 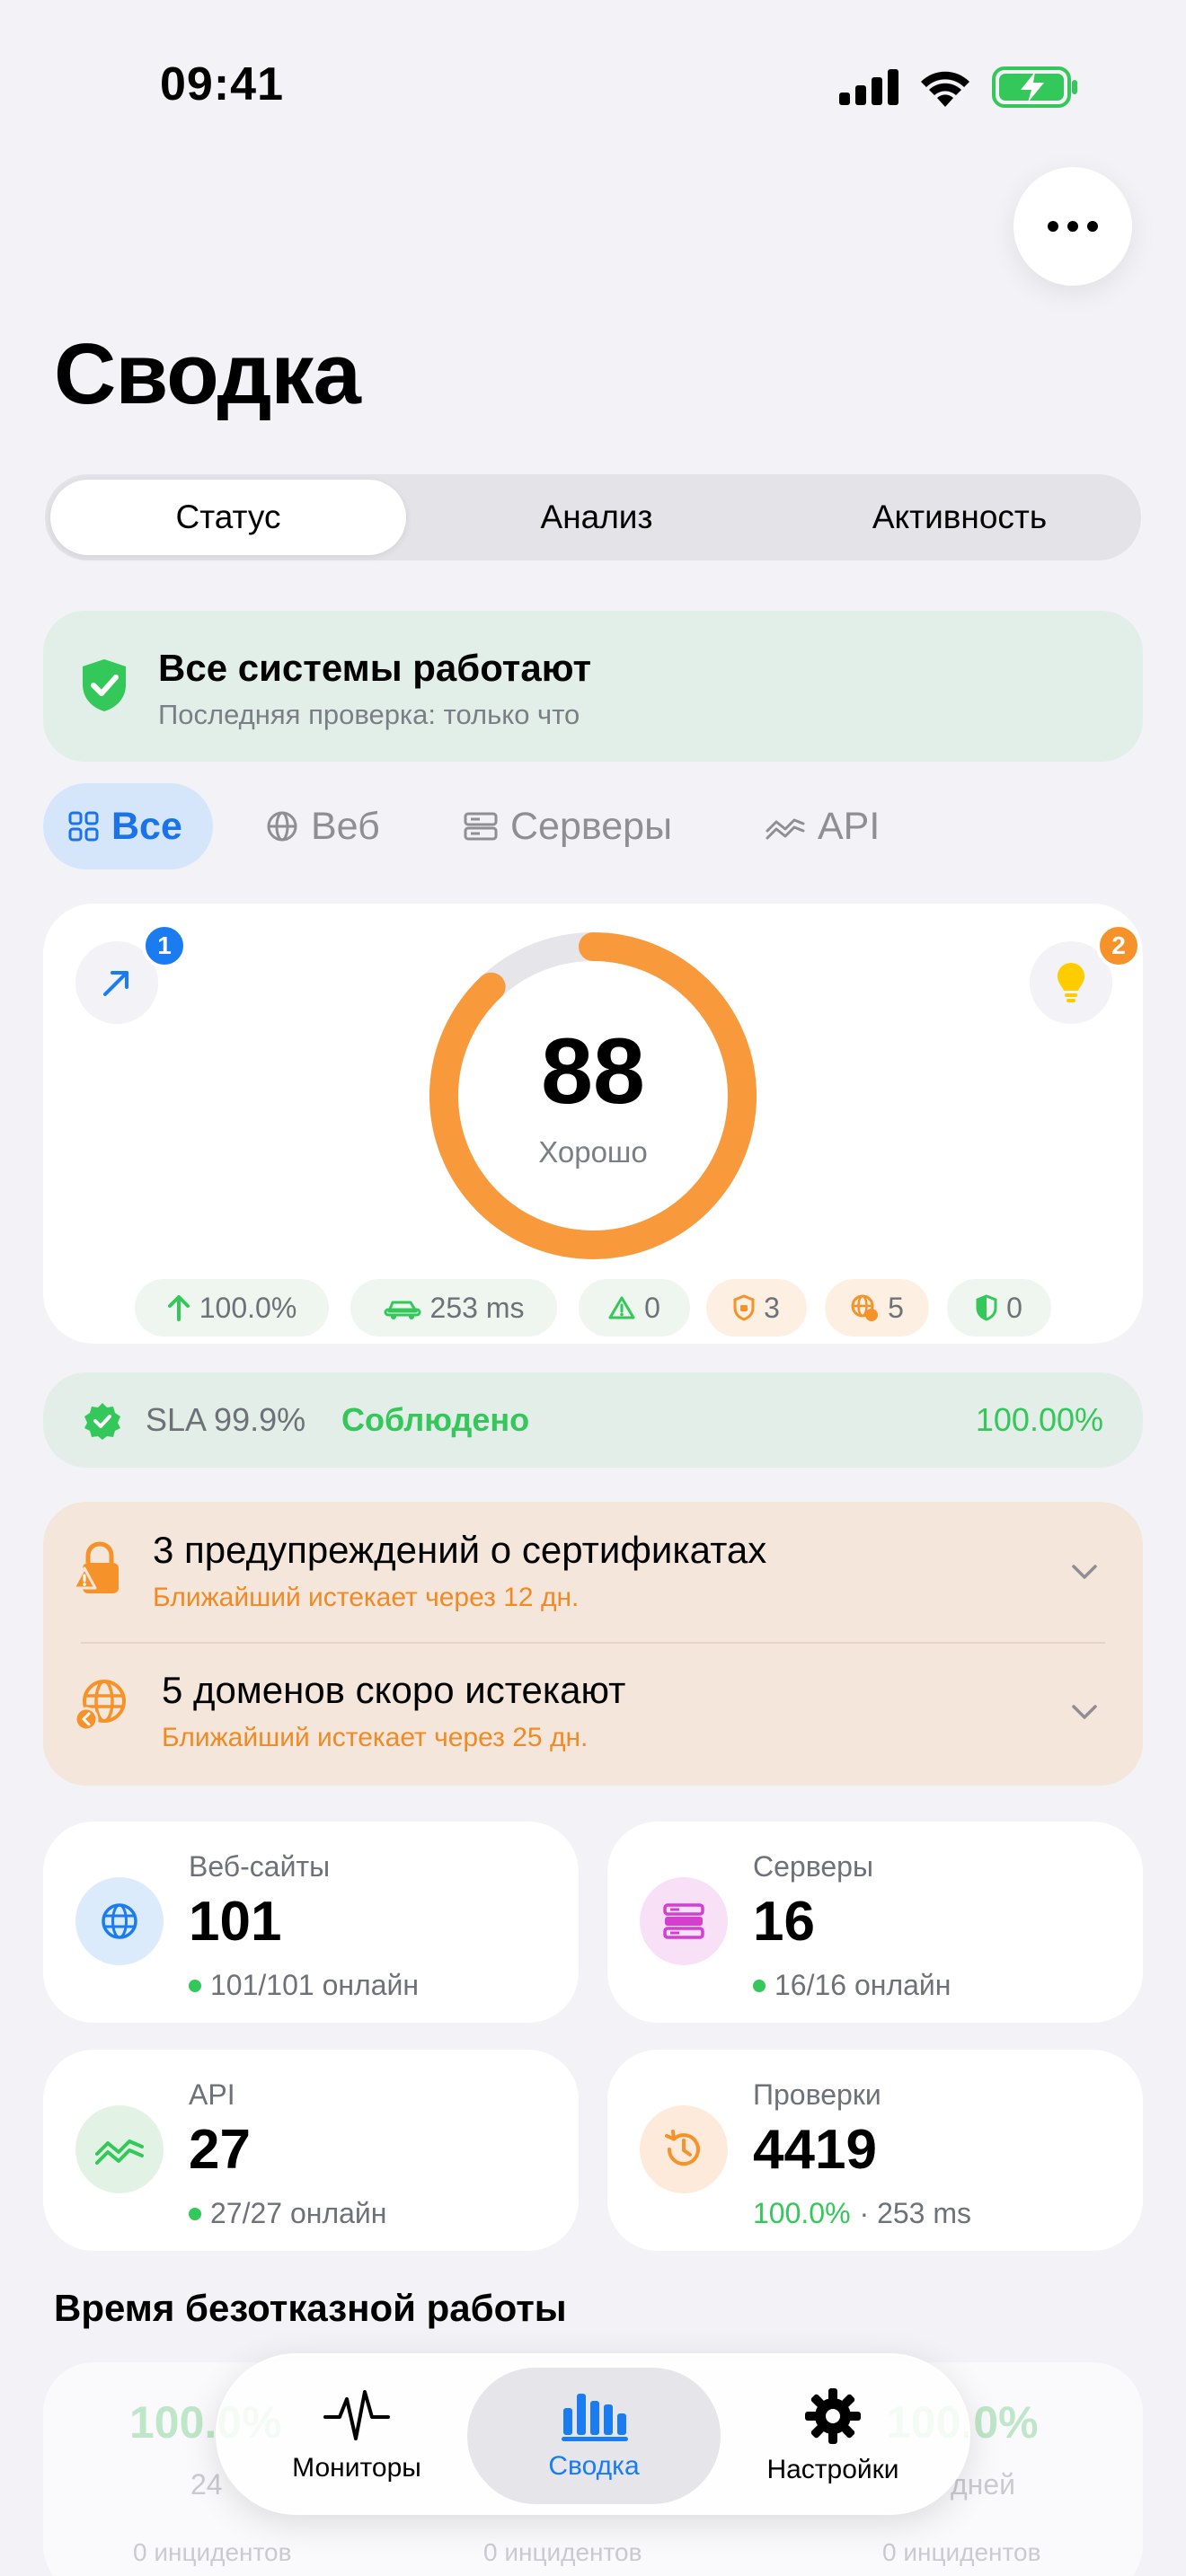 I want to click on servers-icon-circle, so click(x=684, y=1921).